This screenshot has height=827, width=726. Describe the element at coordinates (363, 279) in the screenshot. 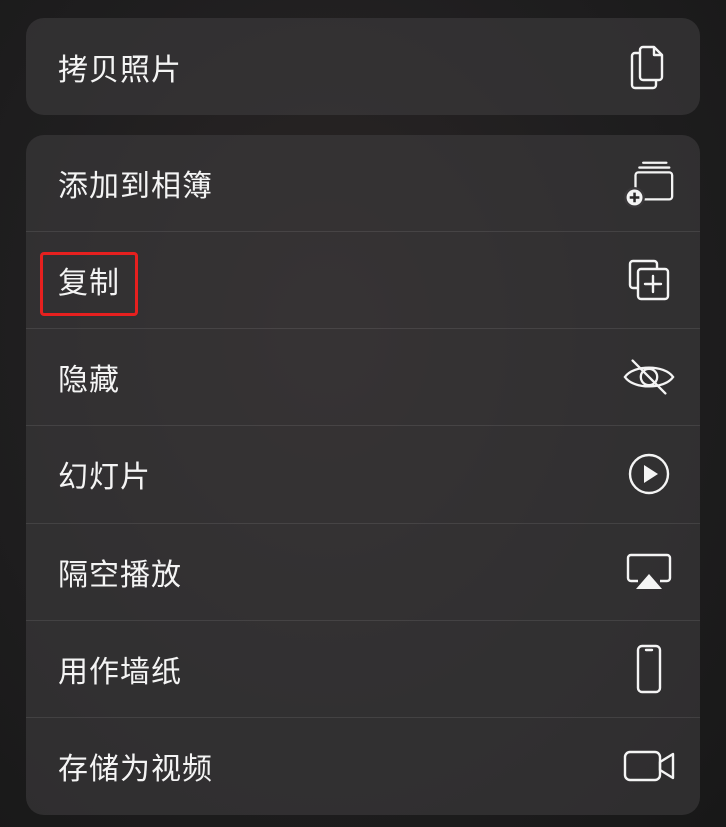

I see `menu-item-duplicate: 复制` at that location.